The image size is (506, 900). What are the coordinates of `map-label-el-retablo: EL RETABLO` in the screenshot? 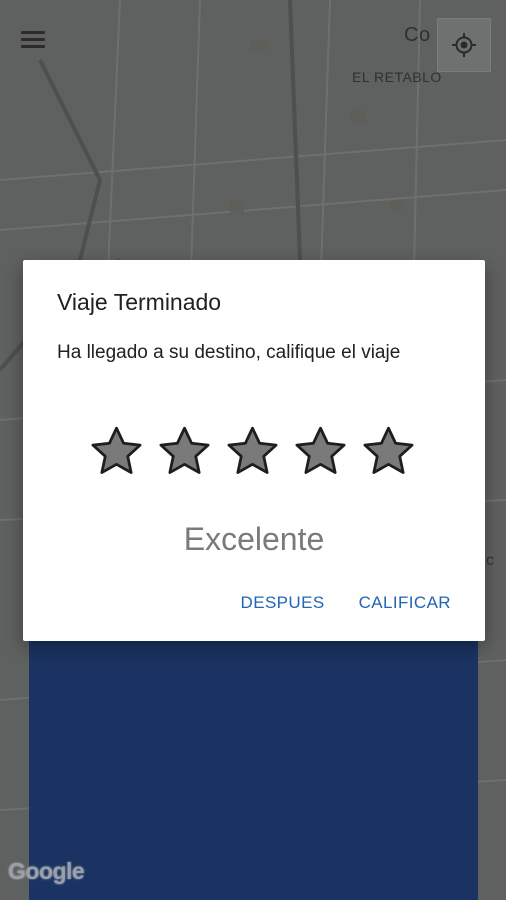 It's located at (397, 77).